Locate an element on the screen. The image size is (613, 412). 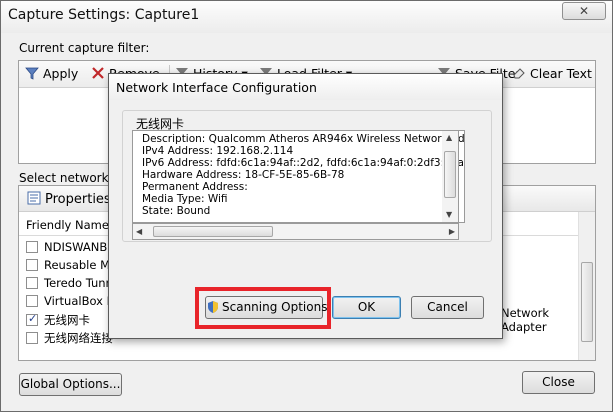
adapter-name: 无线网络连接 is located at coordinates (78, 338).